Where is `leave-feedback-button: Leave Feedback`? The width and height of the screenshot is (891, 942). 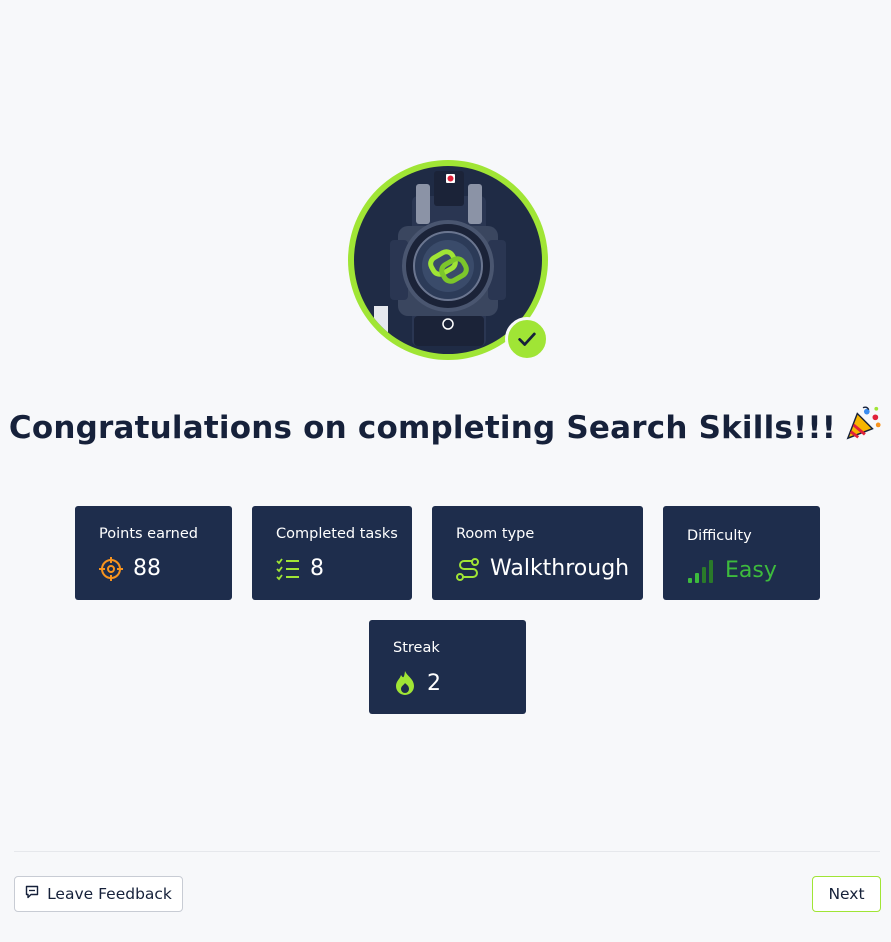
leave-feedback-button: Leave Feedback is located at coordinates (98, 894).